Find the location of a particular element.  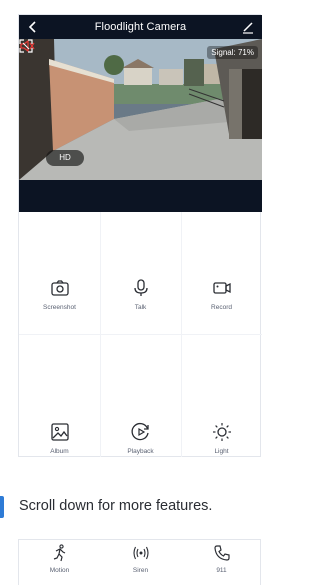

page-title: Floodlight Camera is located at coordinates (140, 27).